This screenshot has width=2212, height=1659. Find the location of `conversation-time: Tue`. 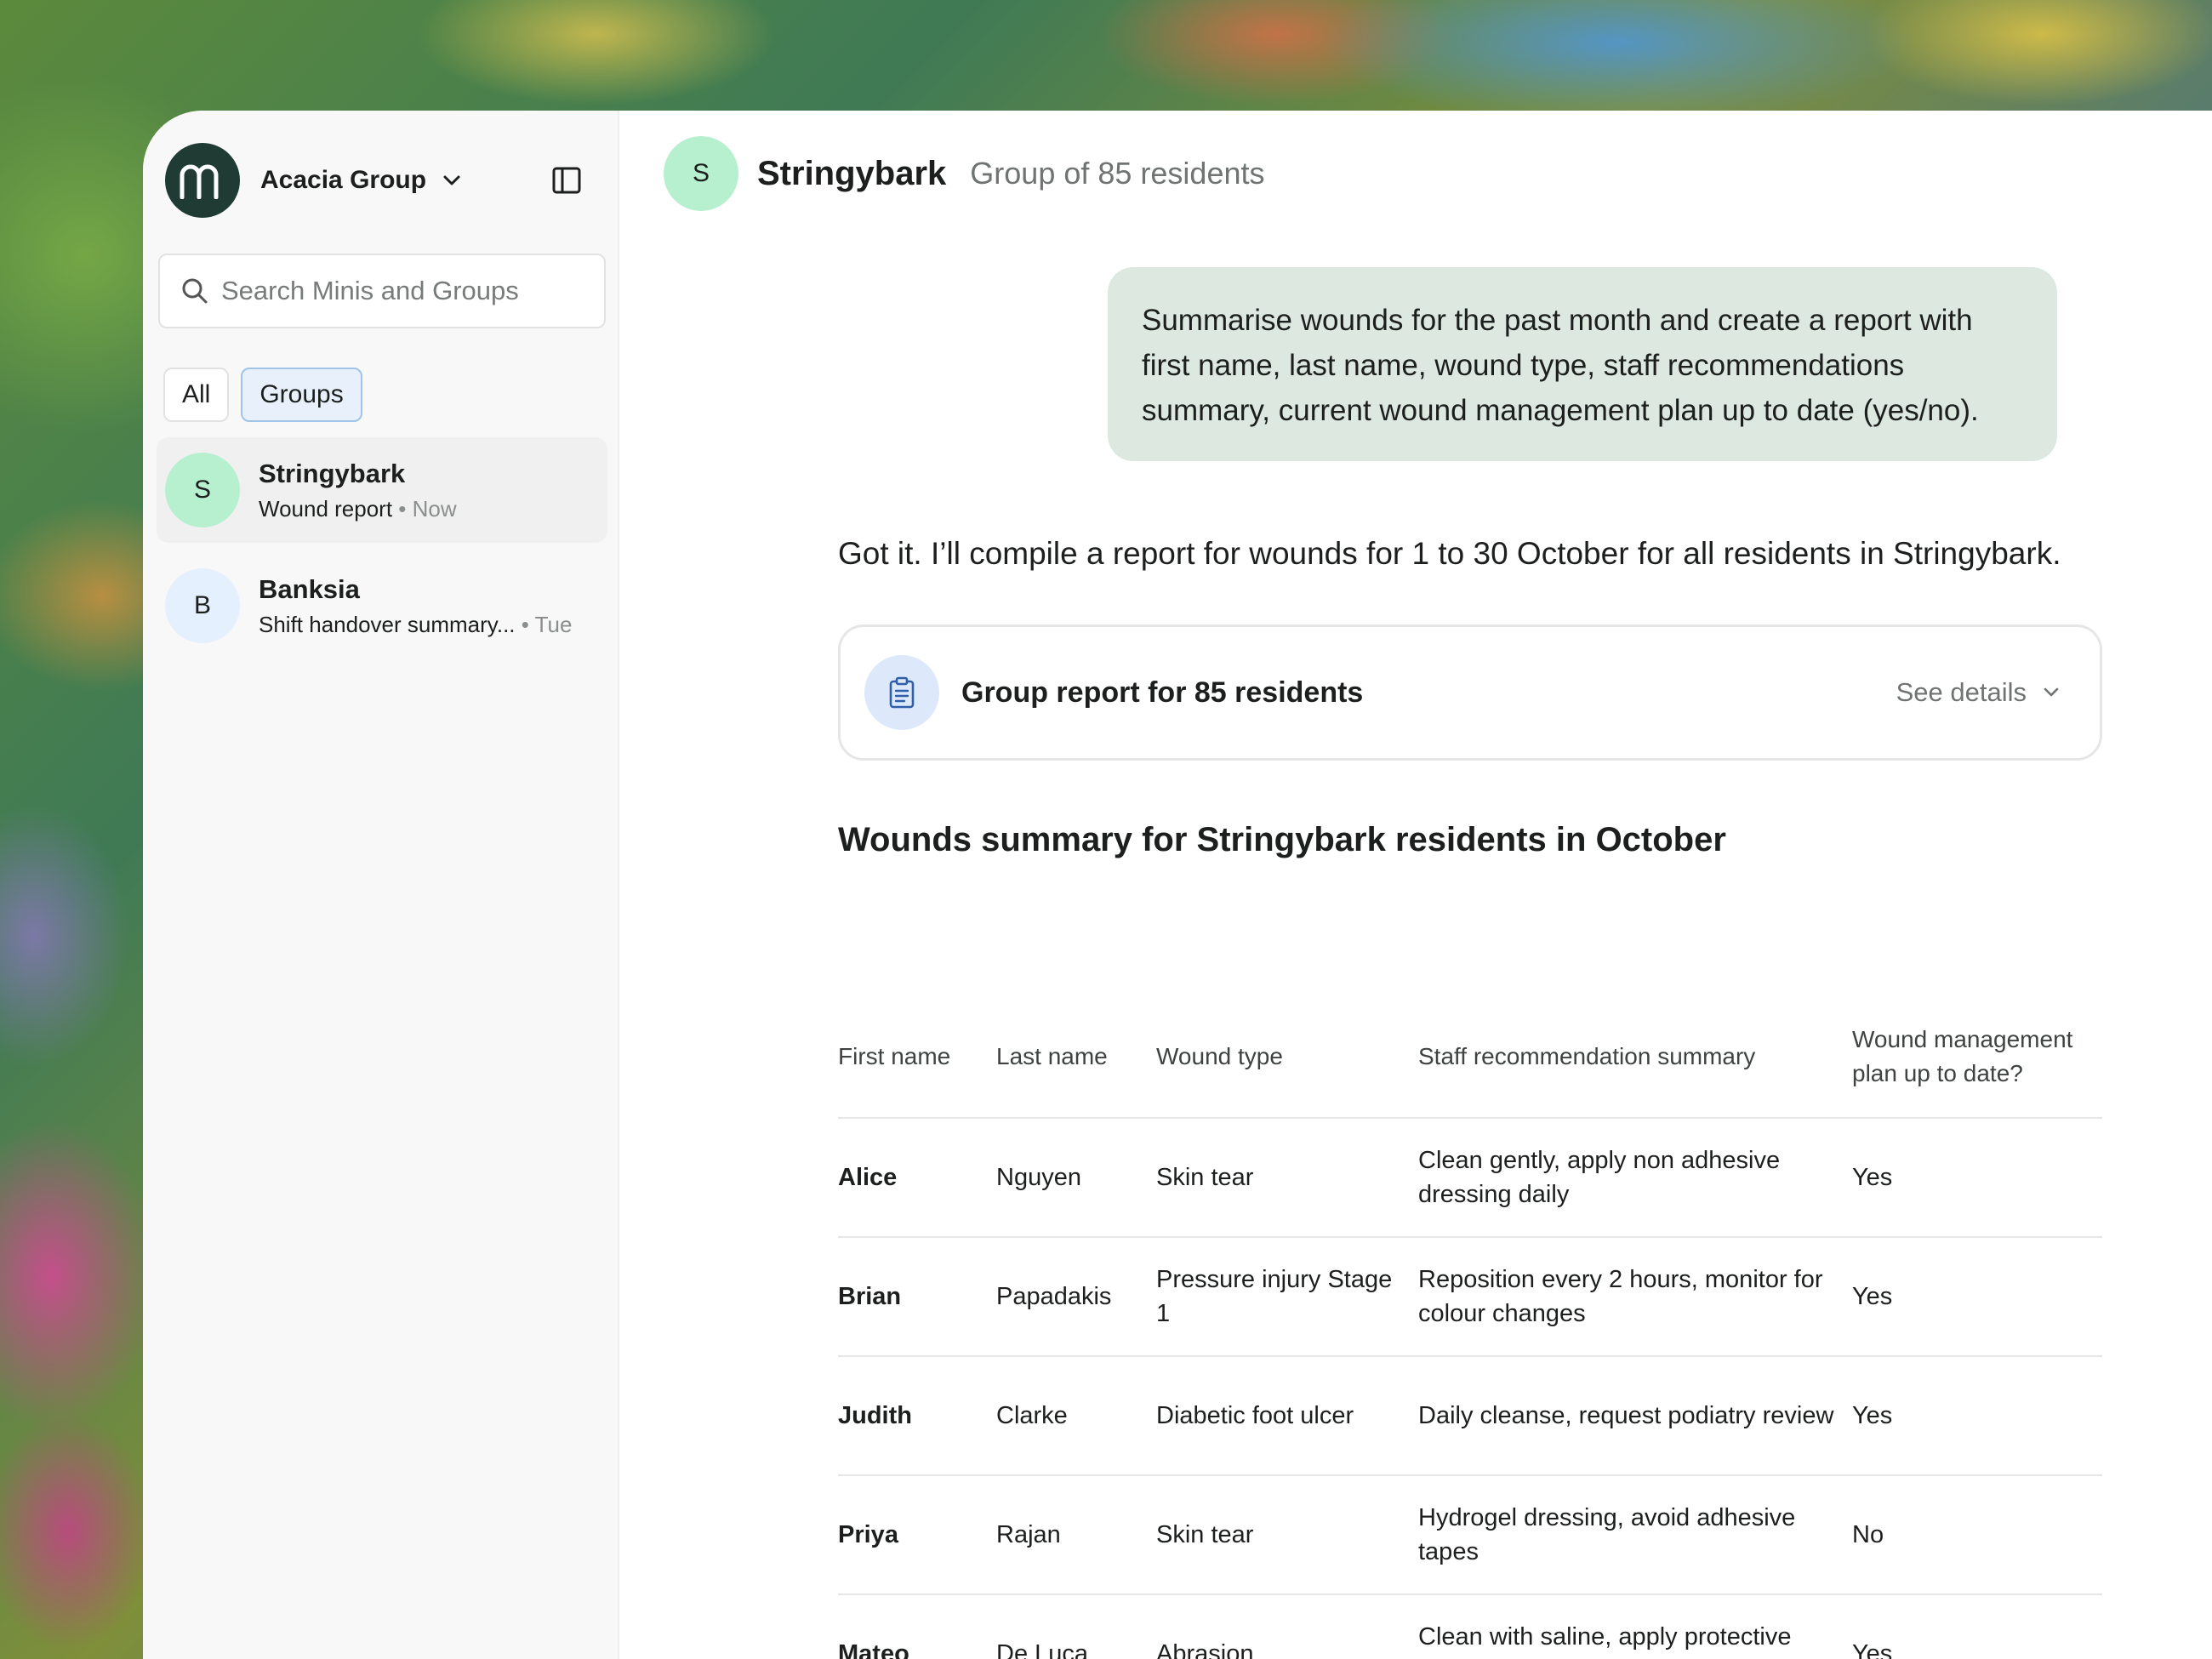

conversation-time: Tue is located at coordinates (553, 624).